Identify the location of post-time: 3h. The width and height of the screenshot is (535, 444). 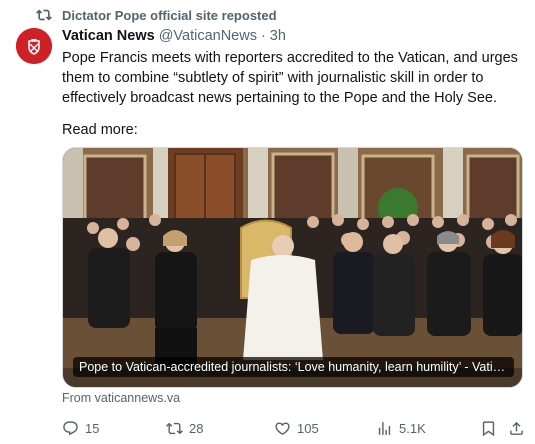
(278, 36).